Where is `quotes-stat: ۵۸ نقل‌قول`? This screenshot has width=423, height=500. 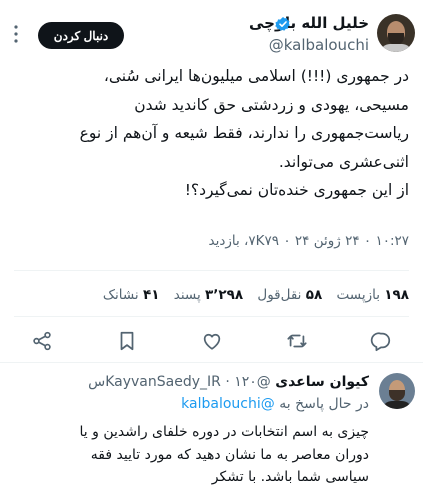 quotes-stat: ۵۸ نقل‌قول is located at coordinates (289, 295).